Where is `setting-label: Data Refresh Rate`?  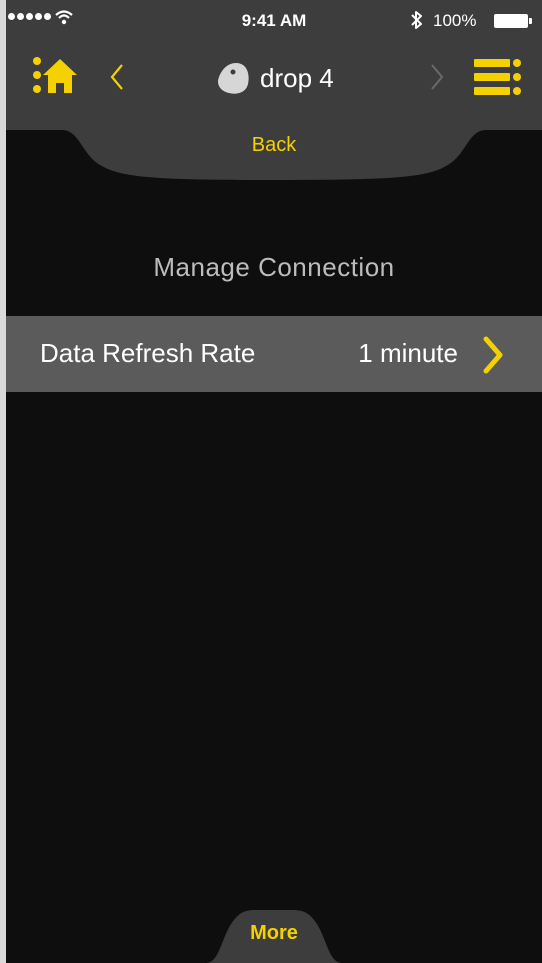
setting-label: Data Refresh Rate is located at coordinates (148, 353).